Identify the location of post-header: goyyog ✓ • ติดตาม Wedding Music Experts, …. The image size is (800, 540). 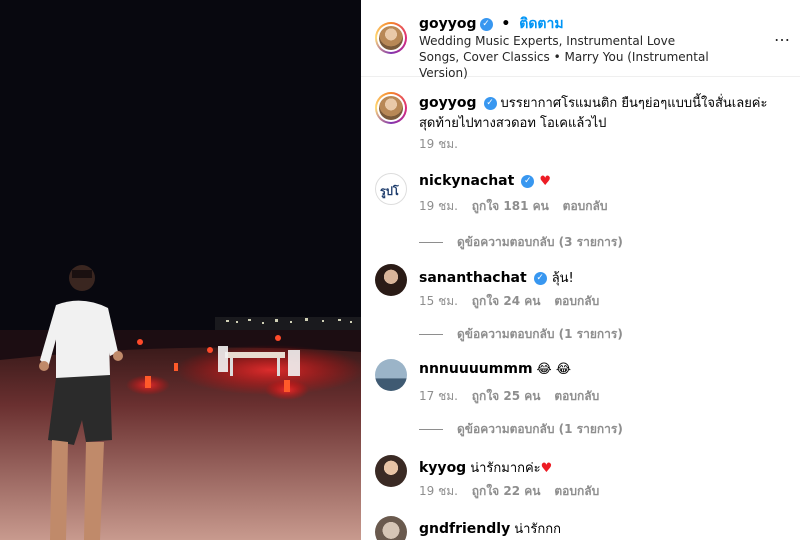
(580, 40).